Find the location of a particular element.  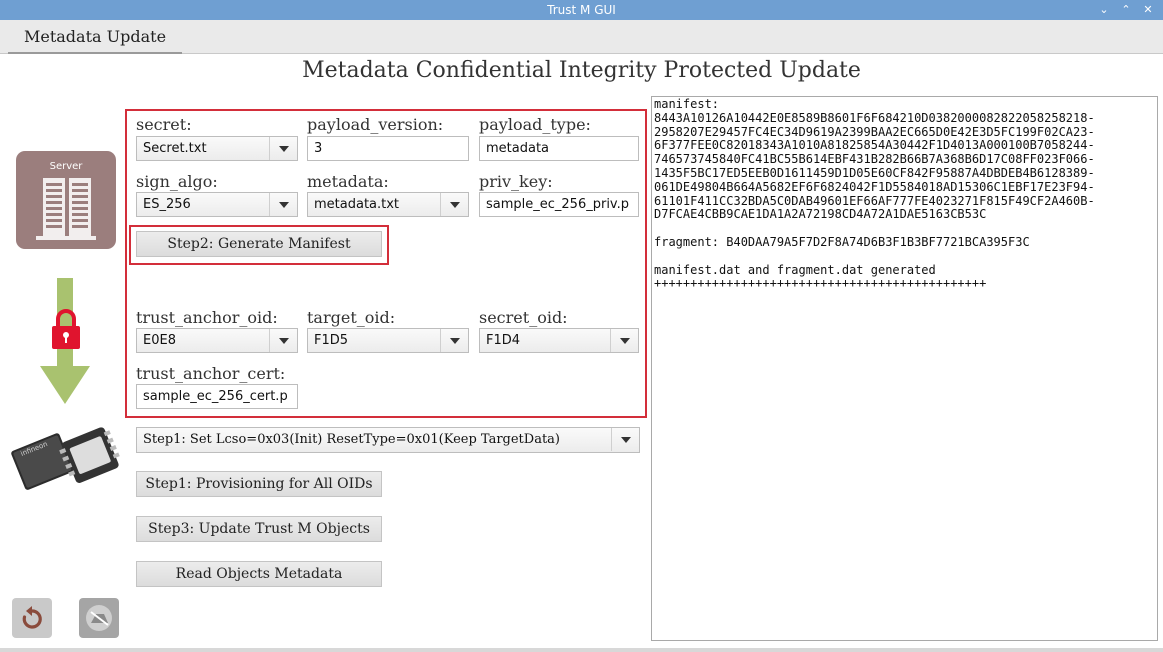

metadata-select-value: metadata.txt is located at coordinates (357, 204).